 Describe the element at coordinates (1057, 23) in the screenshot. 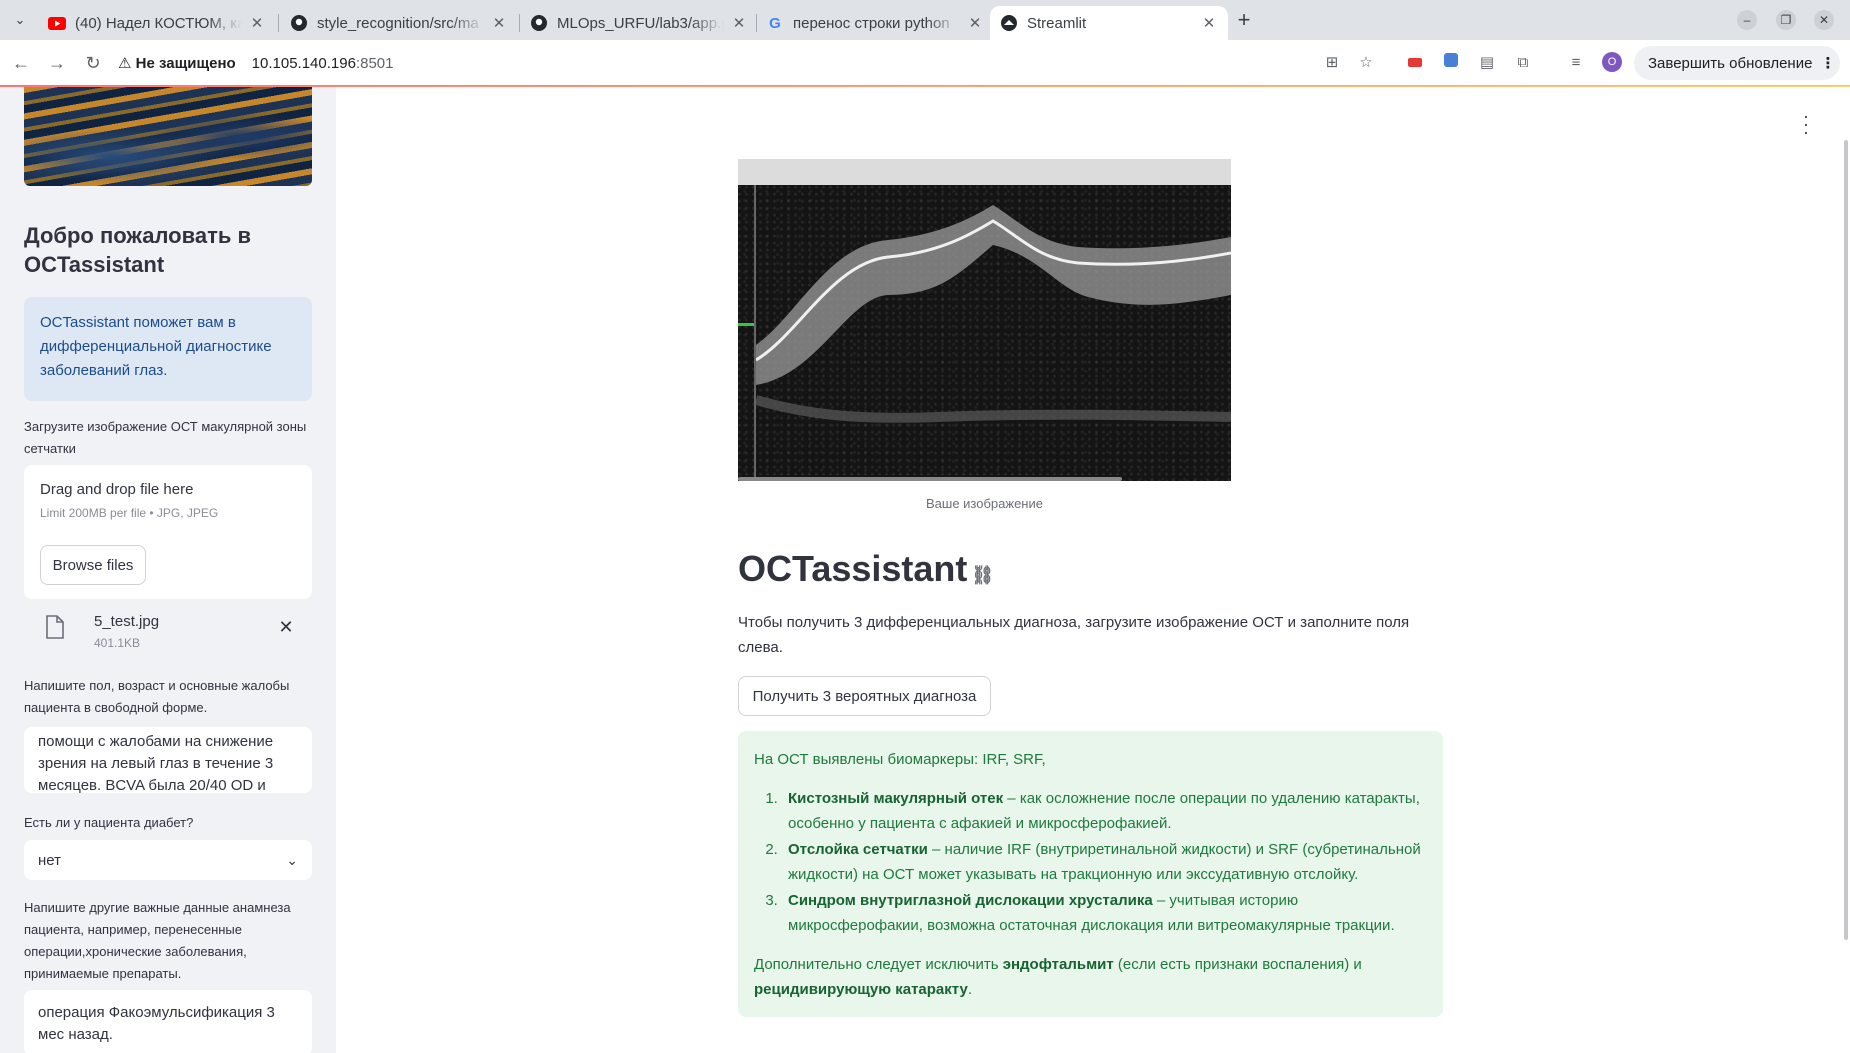

I see `tab-title: Streamlit` at that location.